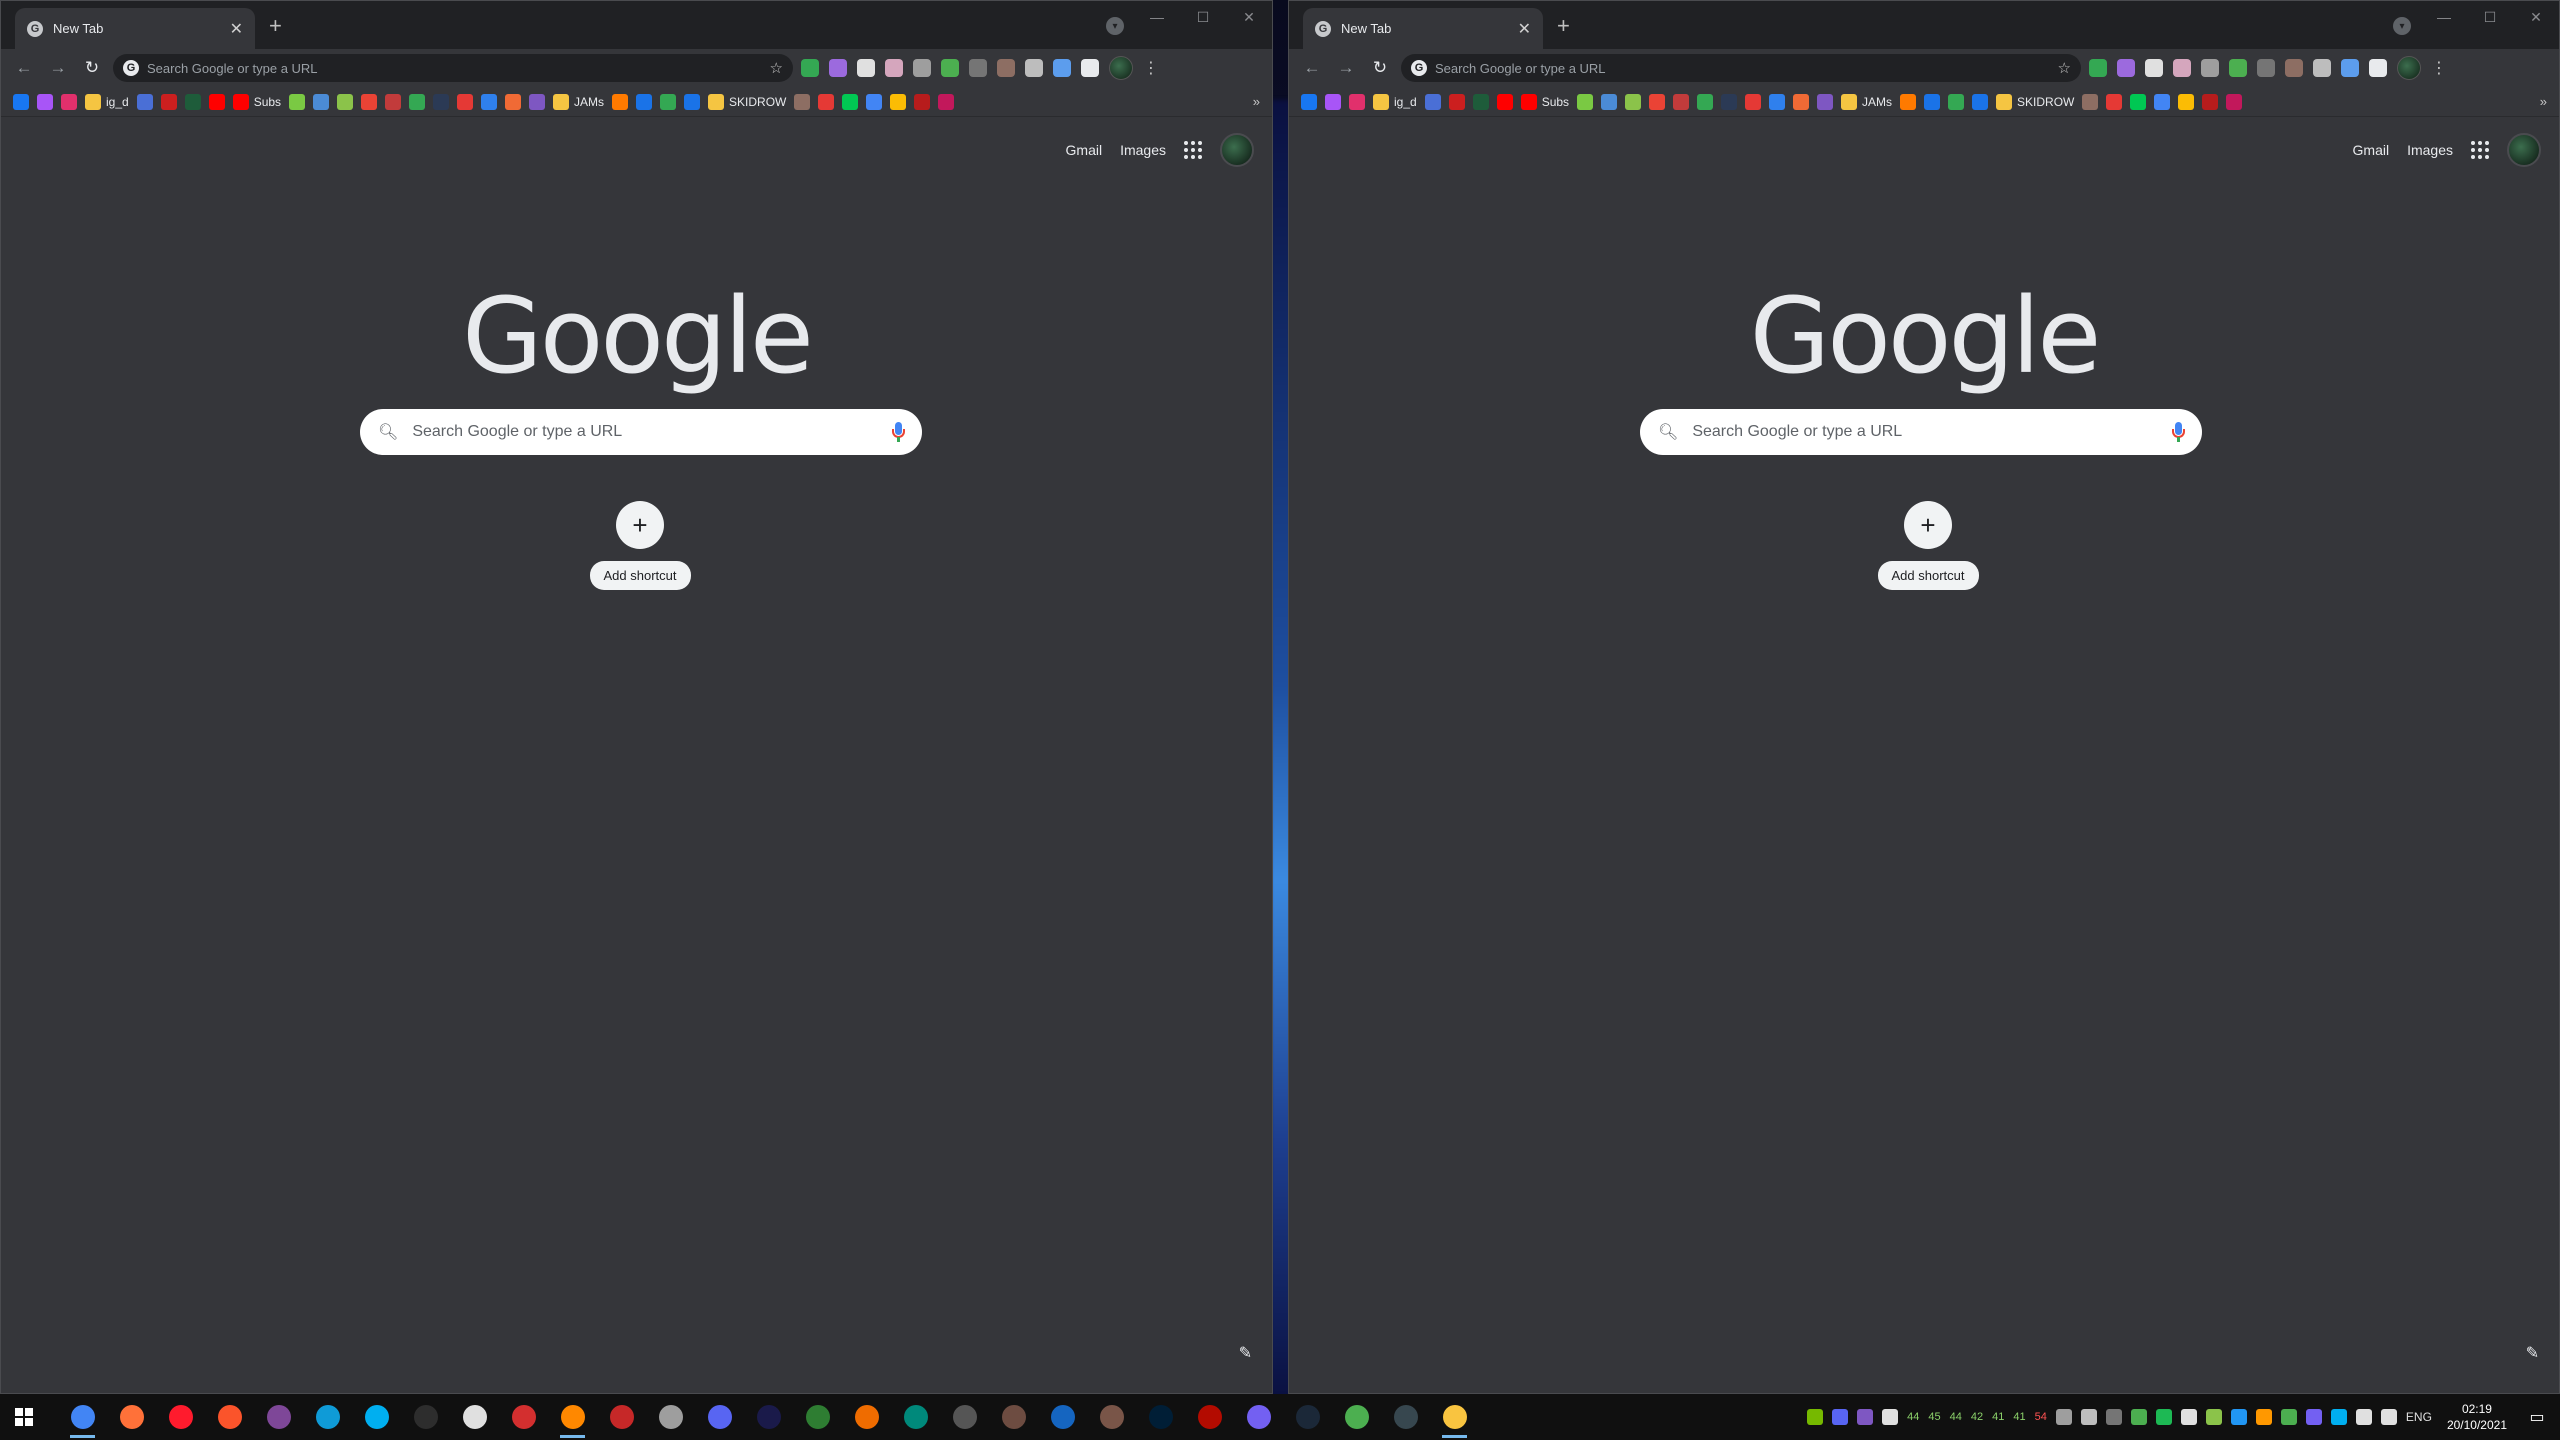 The image size is (2560, 1440). Describe the element at coordinates (474, 1417) in the screenshot. I see `taskbar-app-app-white` at that location.